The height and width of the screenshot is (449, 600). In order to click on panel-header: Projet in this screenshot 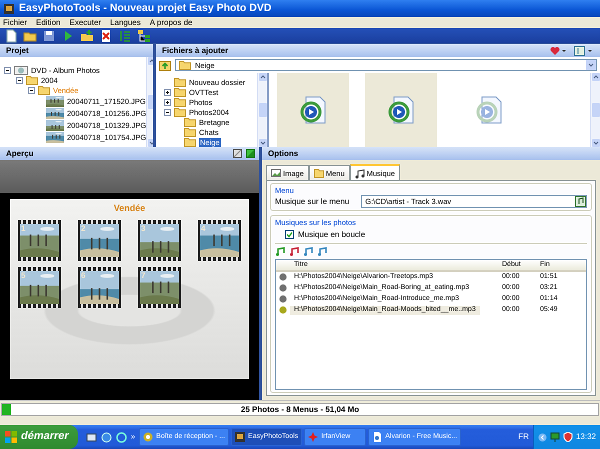, I will do `click(76, 50)`.